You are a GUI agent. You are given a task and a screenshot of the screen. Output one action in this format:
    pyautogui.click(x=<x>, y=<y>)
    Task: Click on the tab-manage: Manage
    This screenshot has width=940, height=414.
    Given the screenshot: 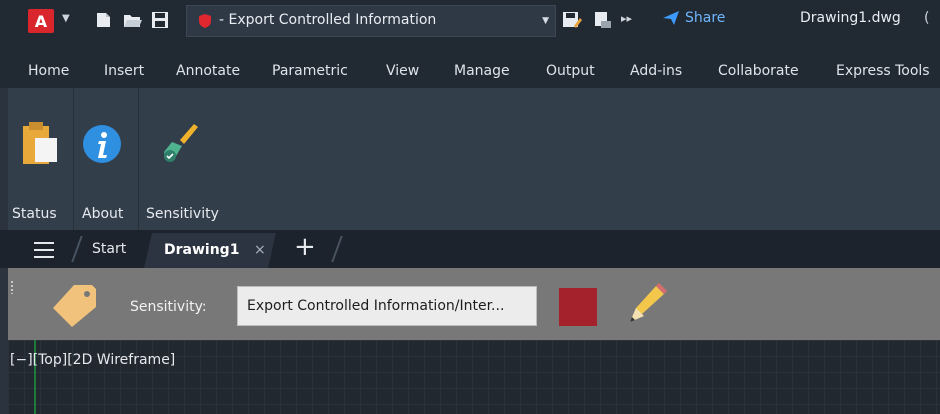 What is the action you would take?
    pyautogui.click(x=482, y=71)
    